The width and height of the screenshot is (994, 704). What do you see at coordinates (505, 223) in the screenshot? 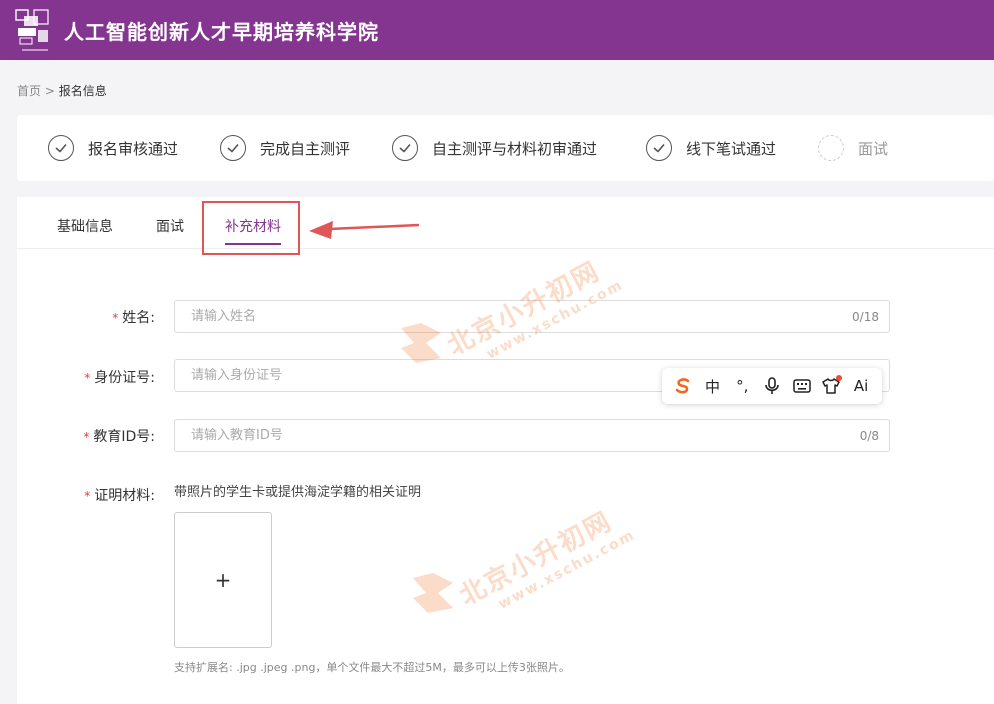
I see `tab-bar: 基础信息 面试 补充材料` at bounding box center [505, 223].